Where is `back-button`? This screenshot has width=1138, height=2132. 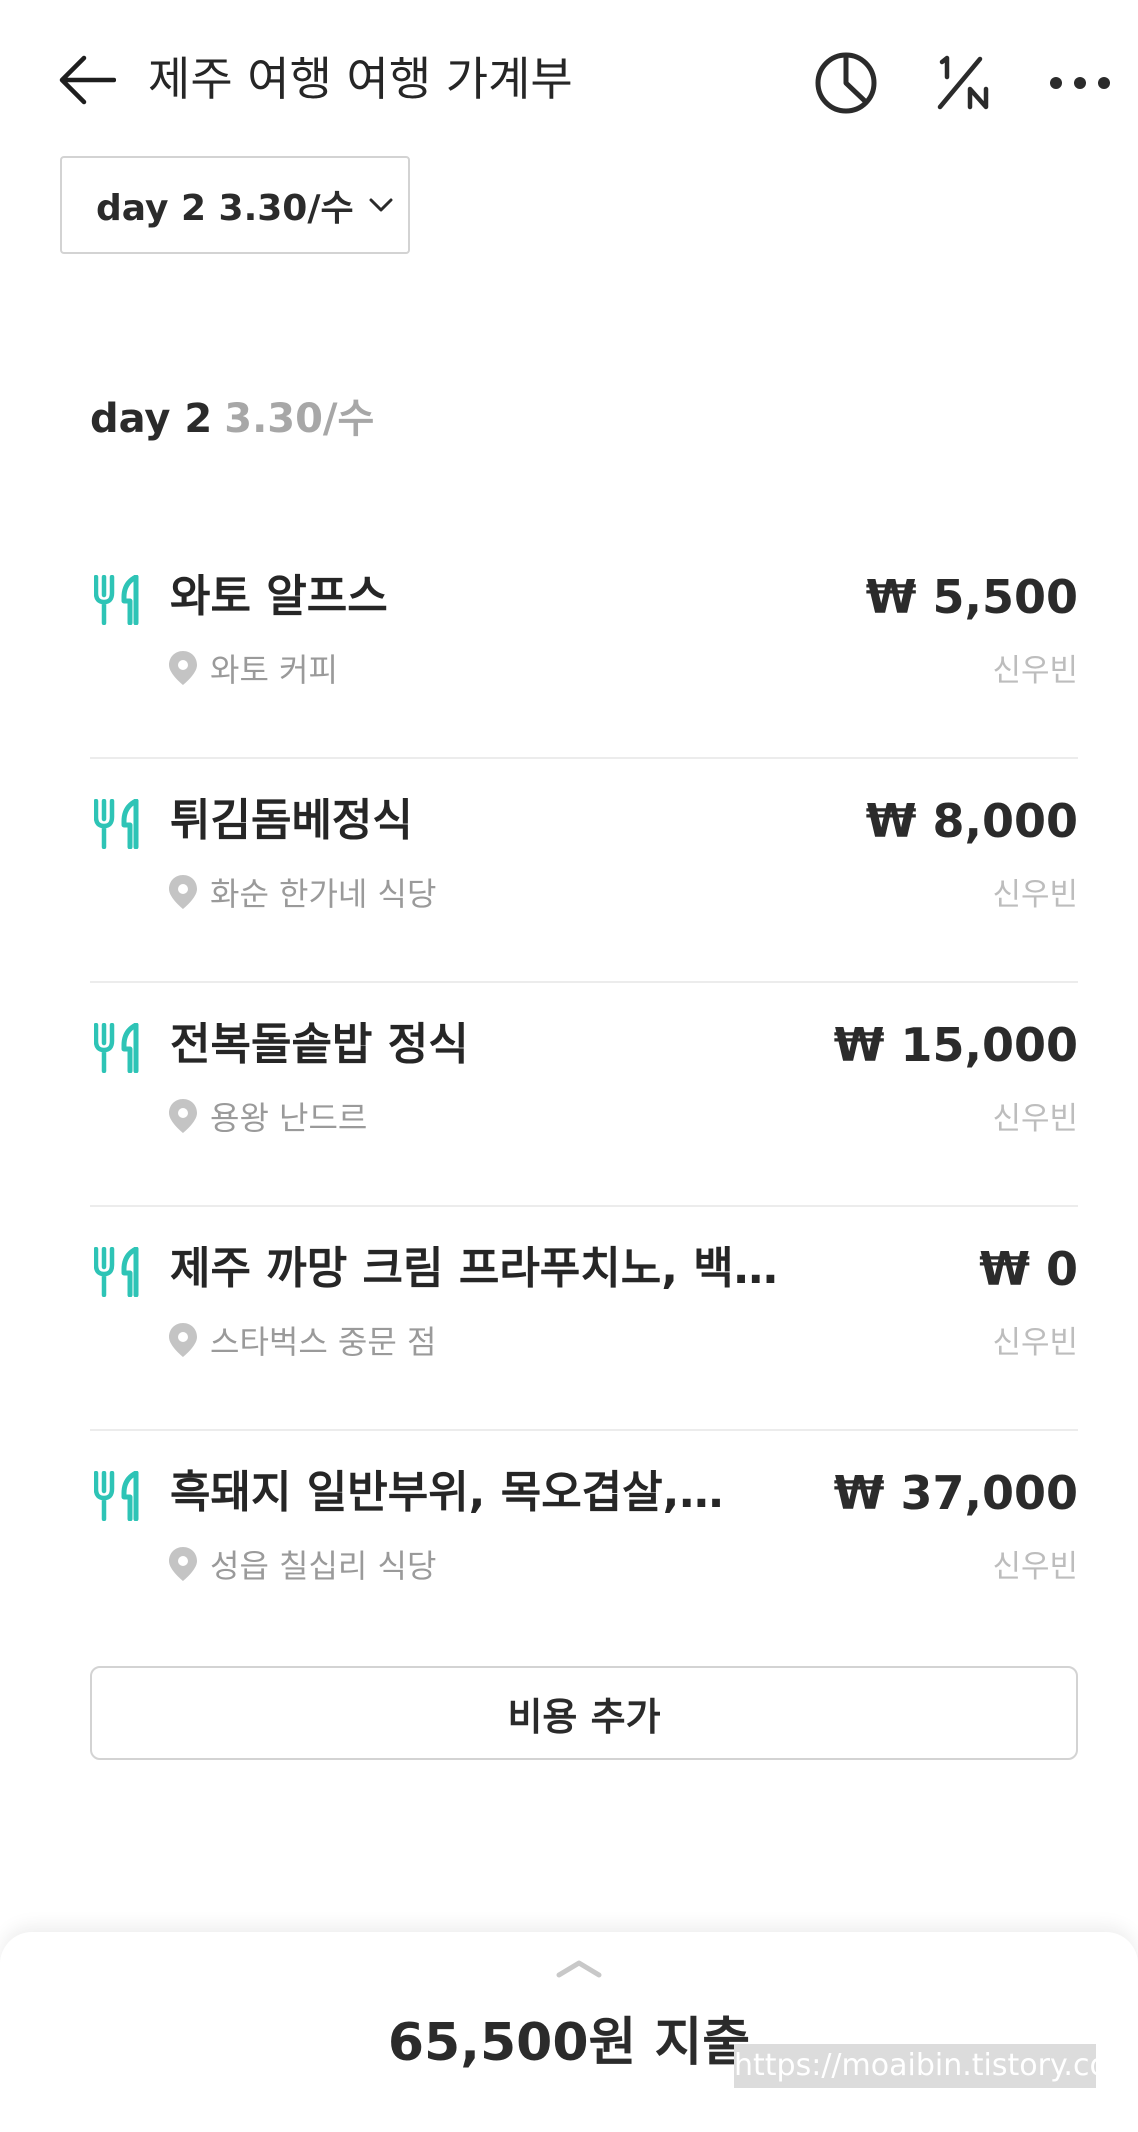 back-button is located at coordinates (87, 80).